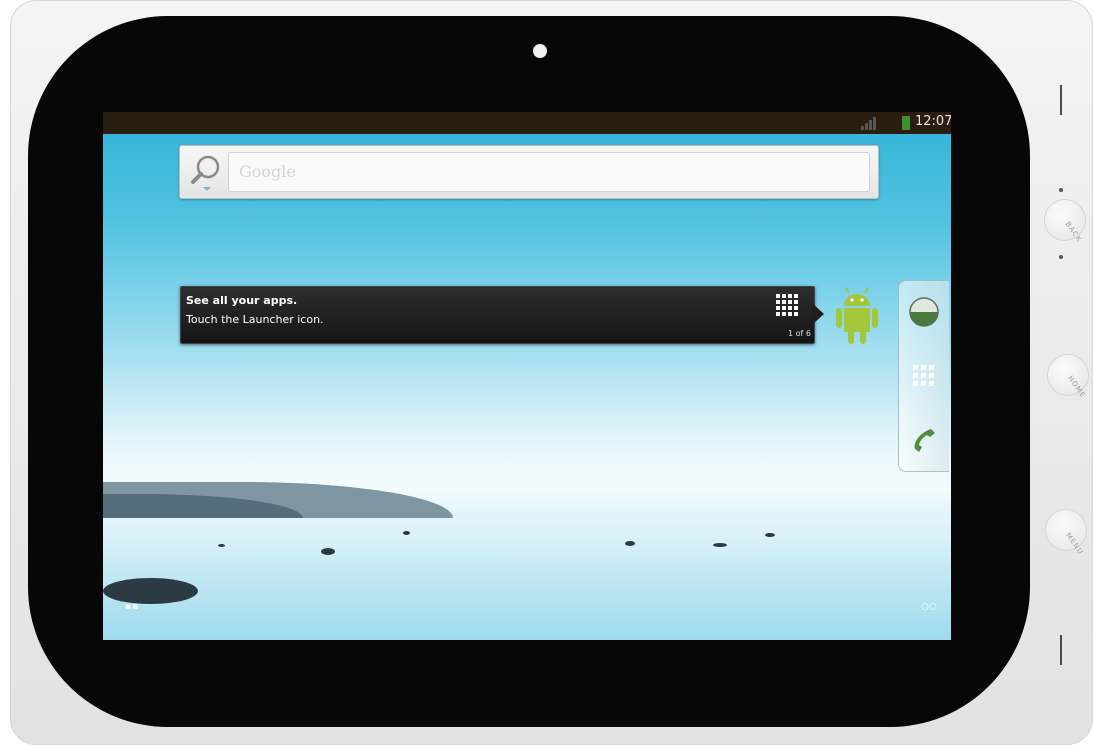  What do you see at coordinates (132, 607) in the screenshot?
I see `page-indicator-left: ▪▪` at bounding box center [132, 607].